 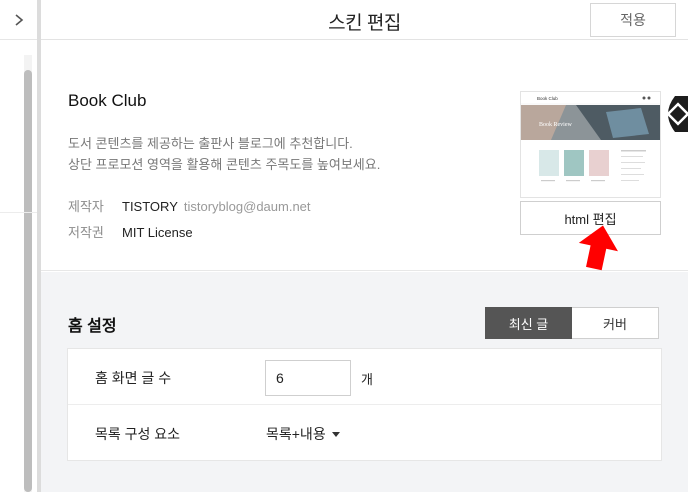 I want to click on apply-button: 적용, so click(x=633, y=20).